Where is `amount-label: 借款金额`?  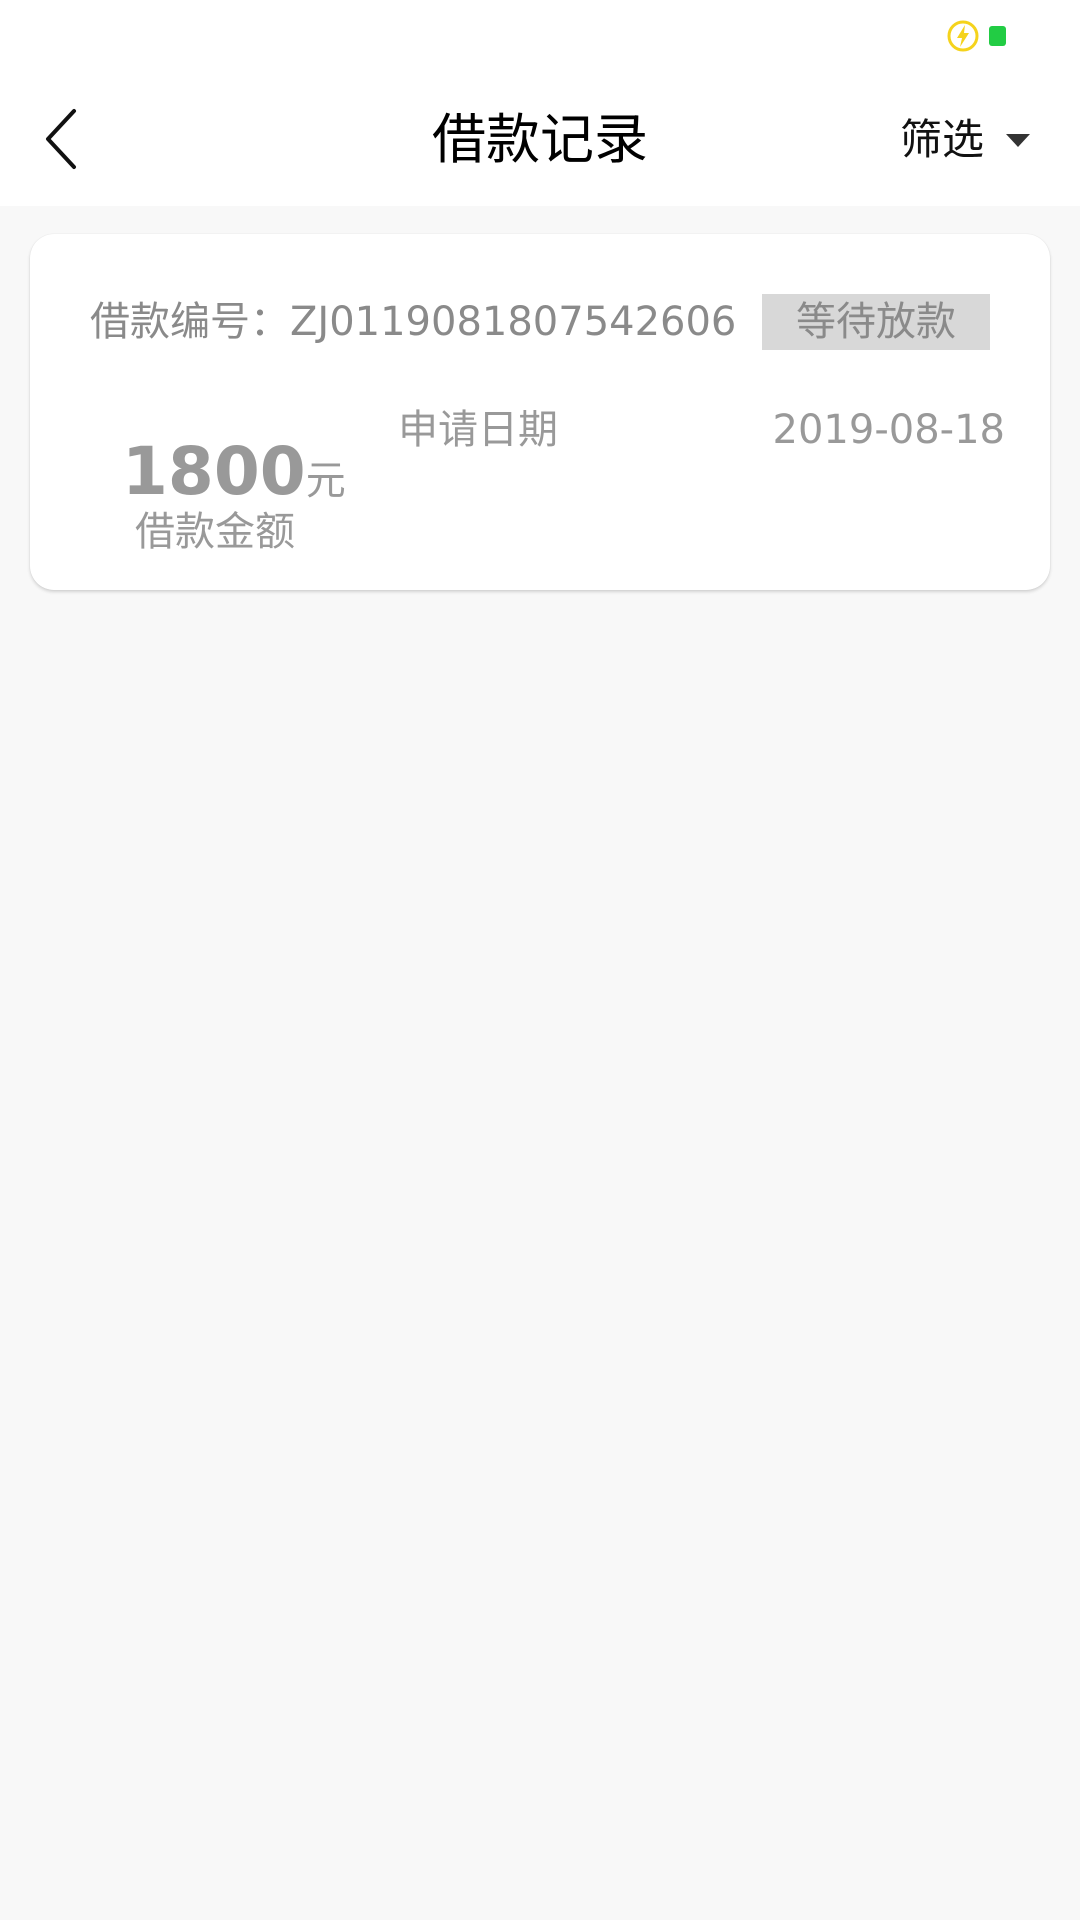
amount-label: 借款金额 is located at coordinates (215, 532).